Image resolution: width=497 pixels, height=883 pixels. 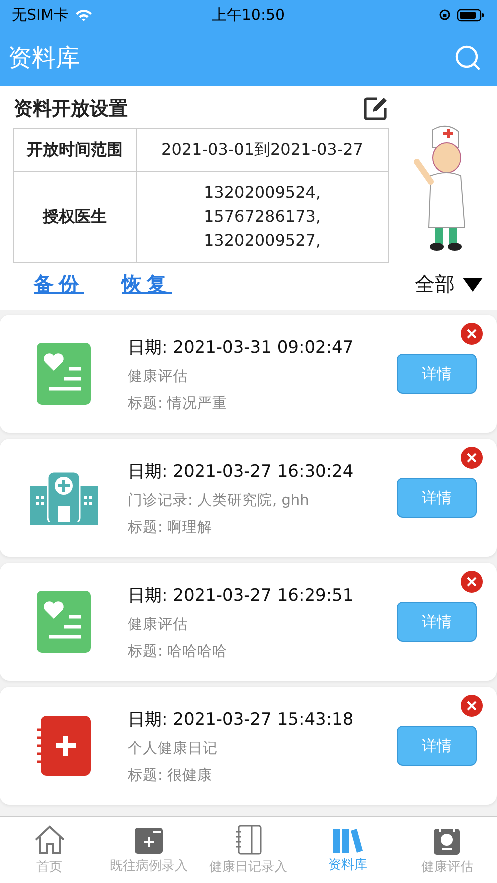 I want to click on tab-item: 健康评估, so click(x=447, y=850).